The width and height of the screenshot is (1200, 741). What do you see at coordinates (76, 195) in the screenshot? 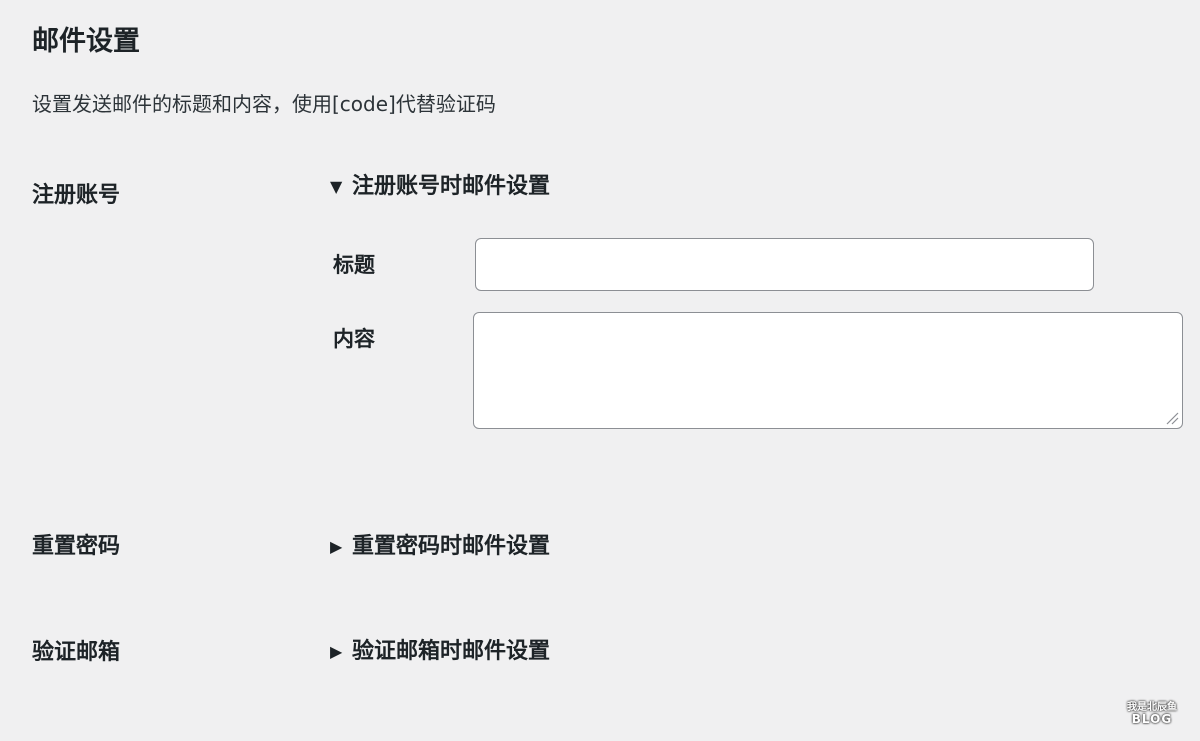
I see `row-label-register: 注册账号` at bounding box center [76, 195].